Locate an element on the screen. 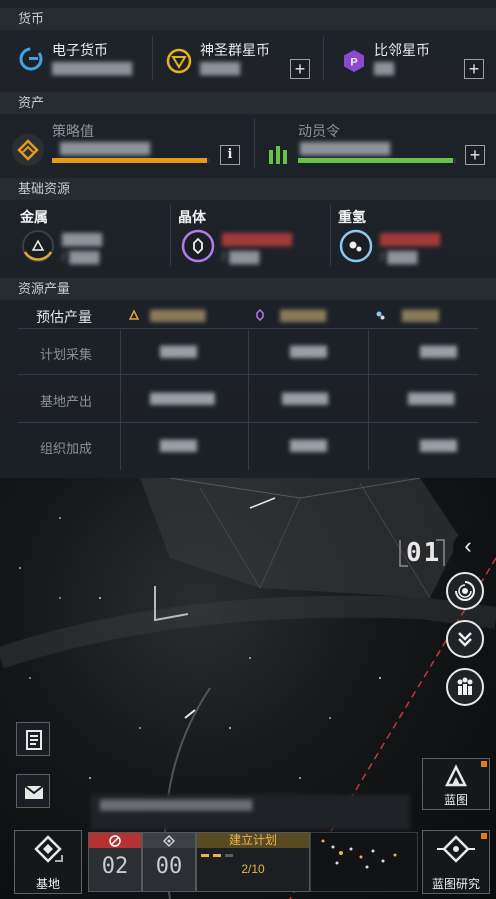 The width and height of the screenshot is (496, 899). drop-button is located at coordinates (465, 639).